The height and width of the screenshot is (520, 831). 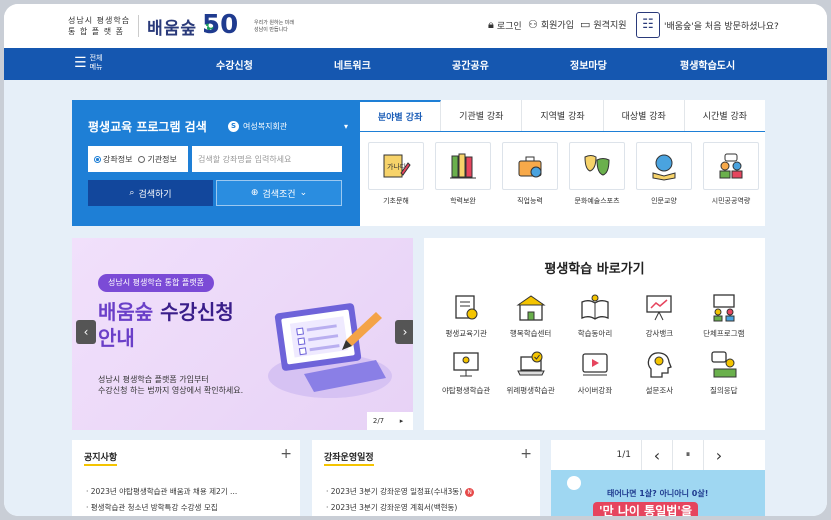 I want to click on program-search-panel: 평생교육 프로그램 검색 S 여성복지회관 ▾ 강좌정보 기관정보 ⌕ 검색하기, so click(x=216, y=163).